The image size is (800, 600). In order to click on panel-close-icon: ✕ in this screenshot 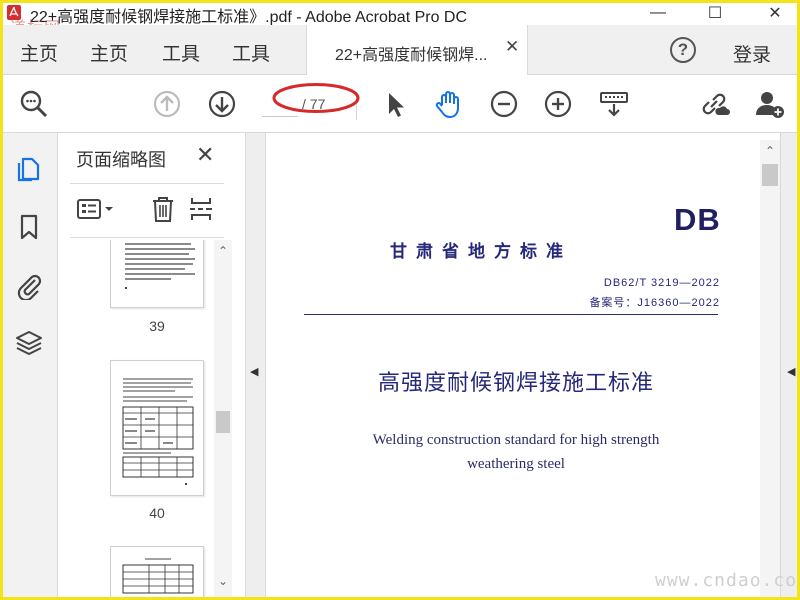, I will do `click(205, 155)`.